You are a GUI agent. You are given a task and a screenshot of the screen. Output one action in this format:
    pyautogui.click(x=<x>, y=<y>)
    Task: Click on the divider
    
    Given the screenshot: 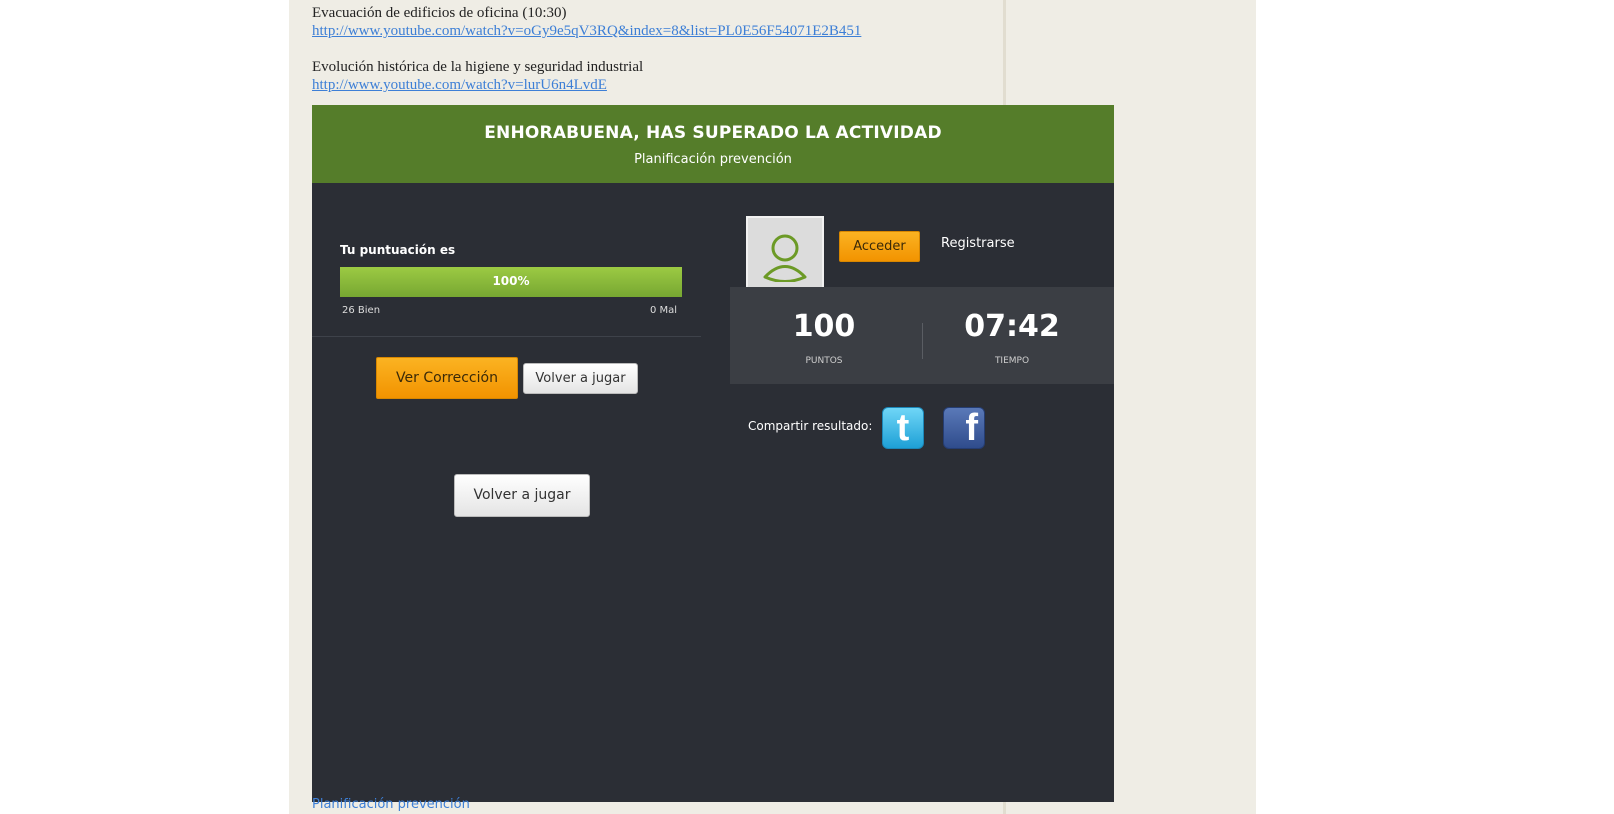 What is the action you would take?
    pyautogui.click(x=506, y=336)
    